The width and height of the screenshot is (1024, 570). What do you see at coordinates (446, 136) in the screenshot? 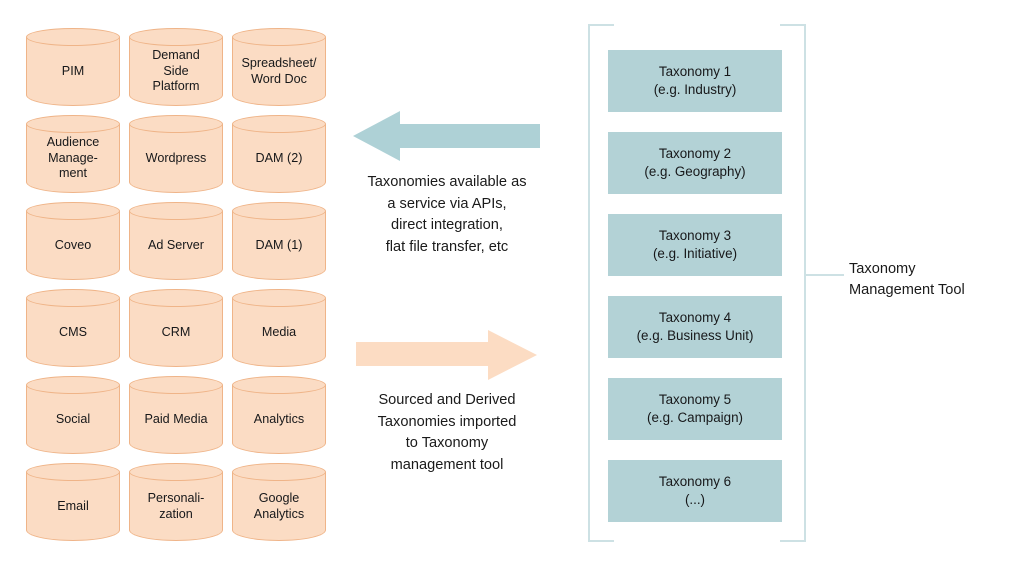
I see `outbound-arrow-icon` at bounding box center [446, 136].